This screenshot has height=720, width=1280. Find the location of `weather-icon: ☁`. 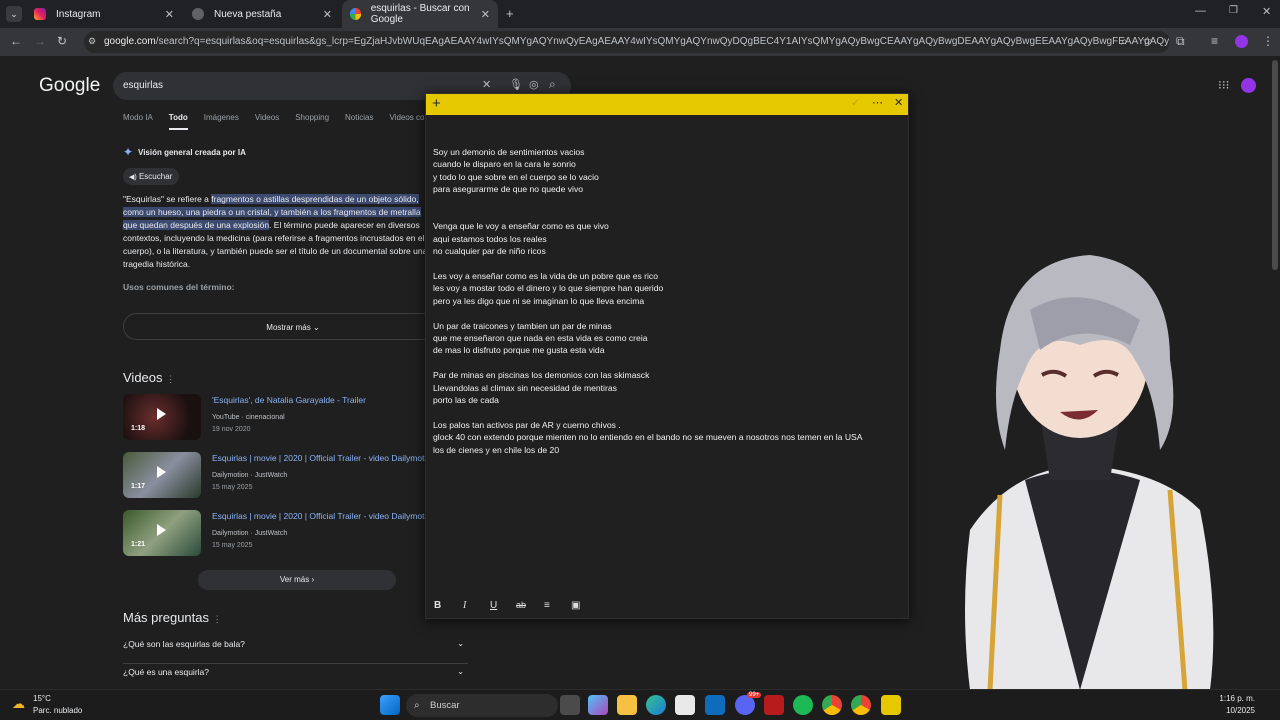

weather-icon: ☁ is located at coordinates (18, 703).